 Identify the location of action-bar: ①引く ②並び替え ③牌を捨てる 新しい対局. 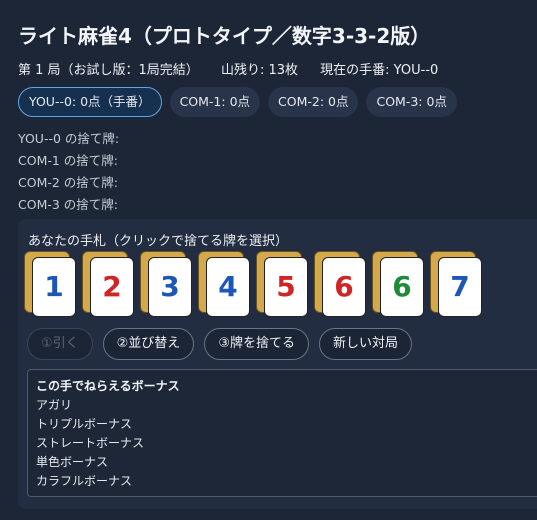
(219, 344).